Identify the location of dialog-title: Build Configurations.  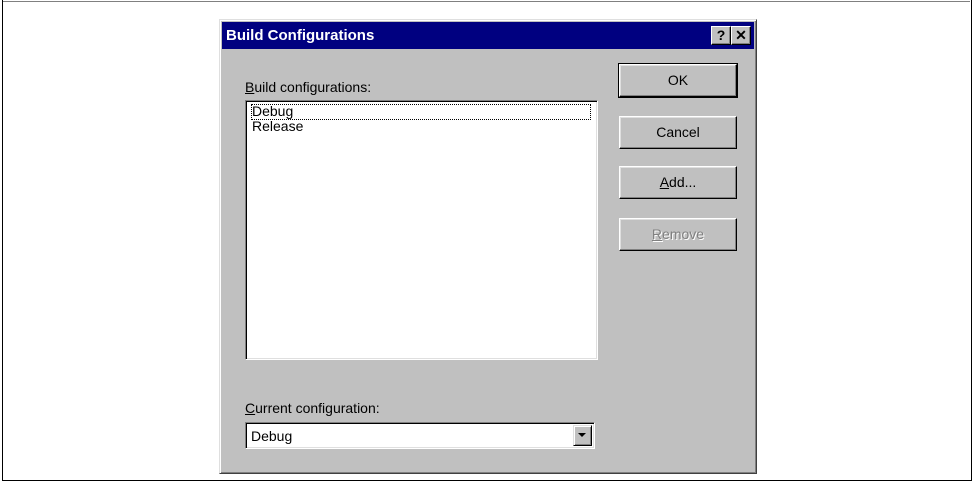
(300, 35).